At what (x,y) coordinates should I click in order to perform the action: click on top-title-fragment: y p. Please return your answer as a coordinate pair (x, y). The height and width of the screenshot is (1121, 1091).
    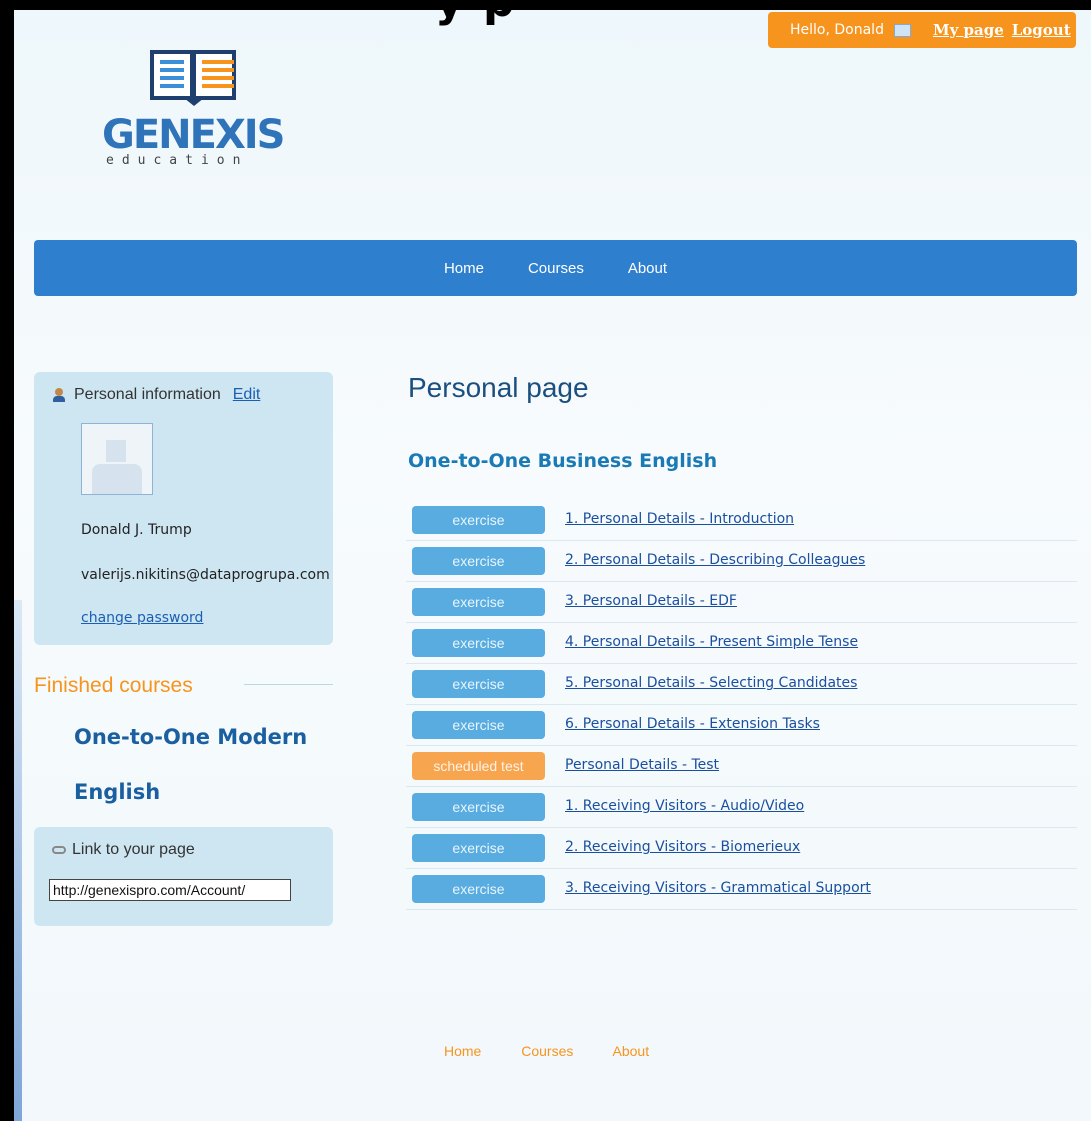
    Looking at the image, I should click on (476, 13).